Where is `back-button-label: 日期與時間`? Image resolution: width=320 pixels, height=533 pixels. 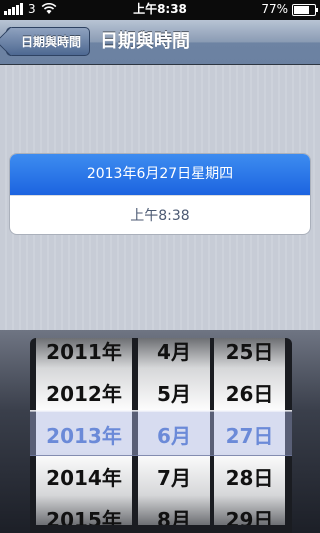 back-button-label: 日期與時間 is located at coordinates (51, 42).